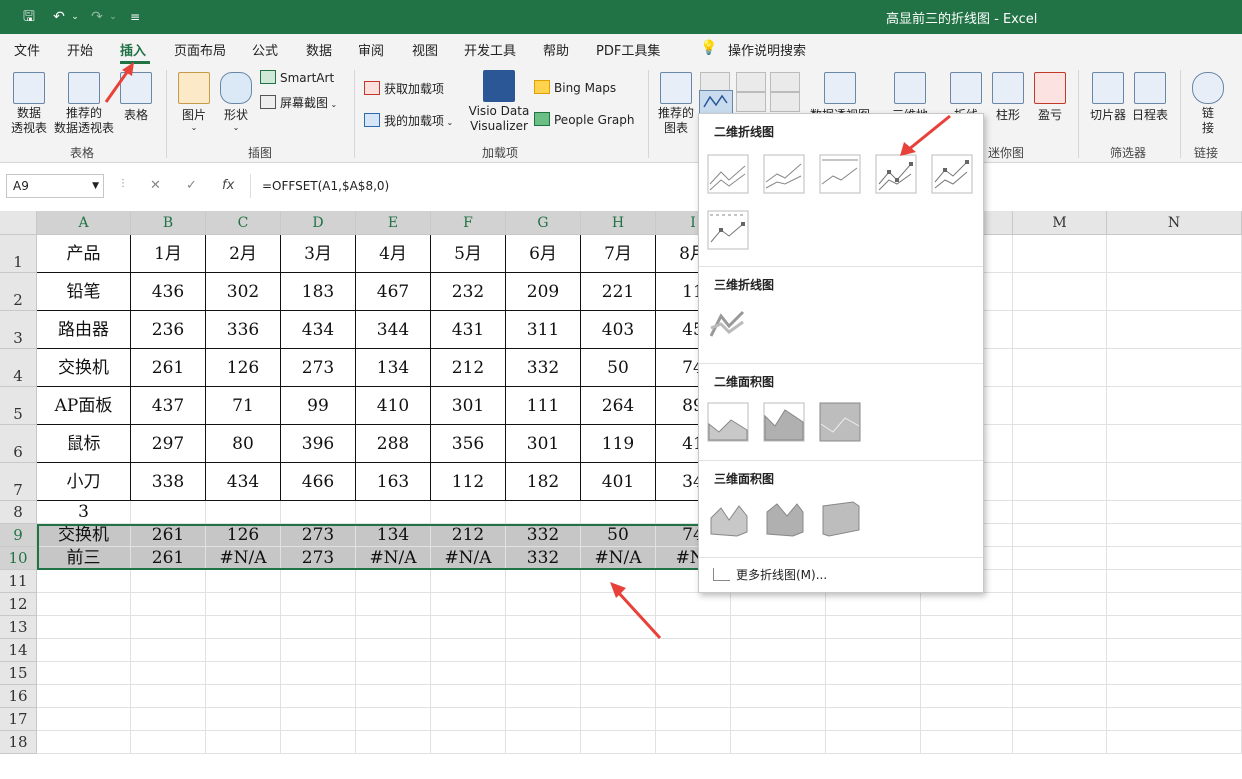 The image size is (1242, 779). What do you see at coordinates (84, 292) in the screenshot?
I see `cell-a2: 铅笔` at bounding box center [84, 292].